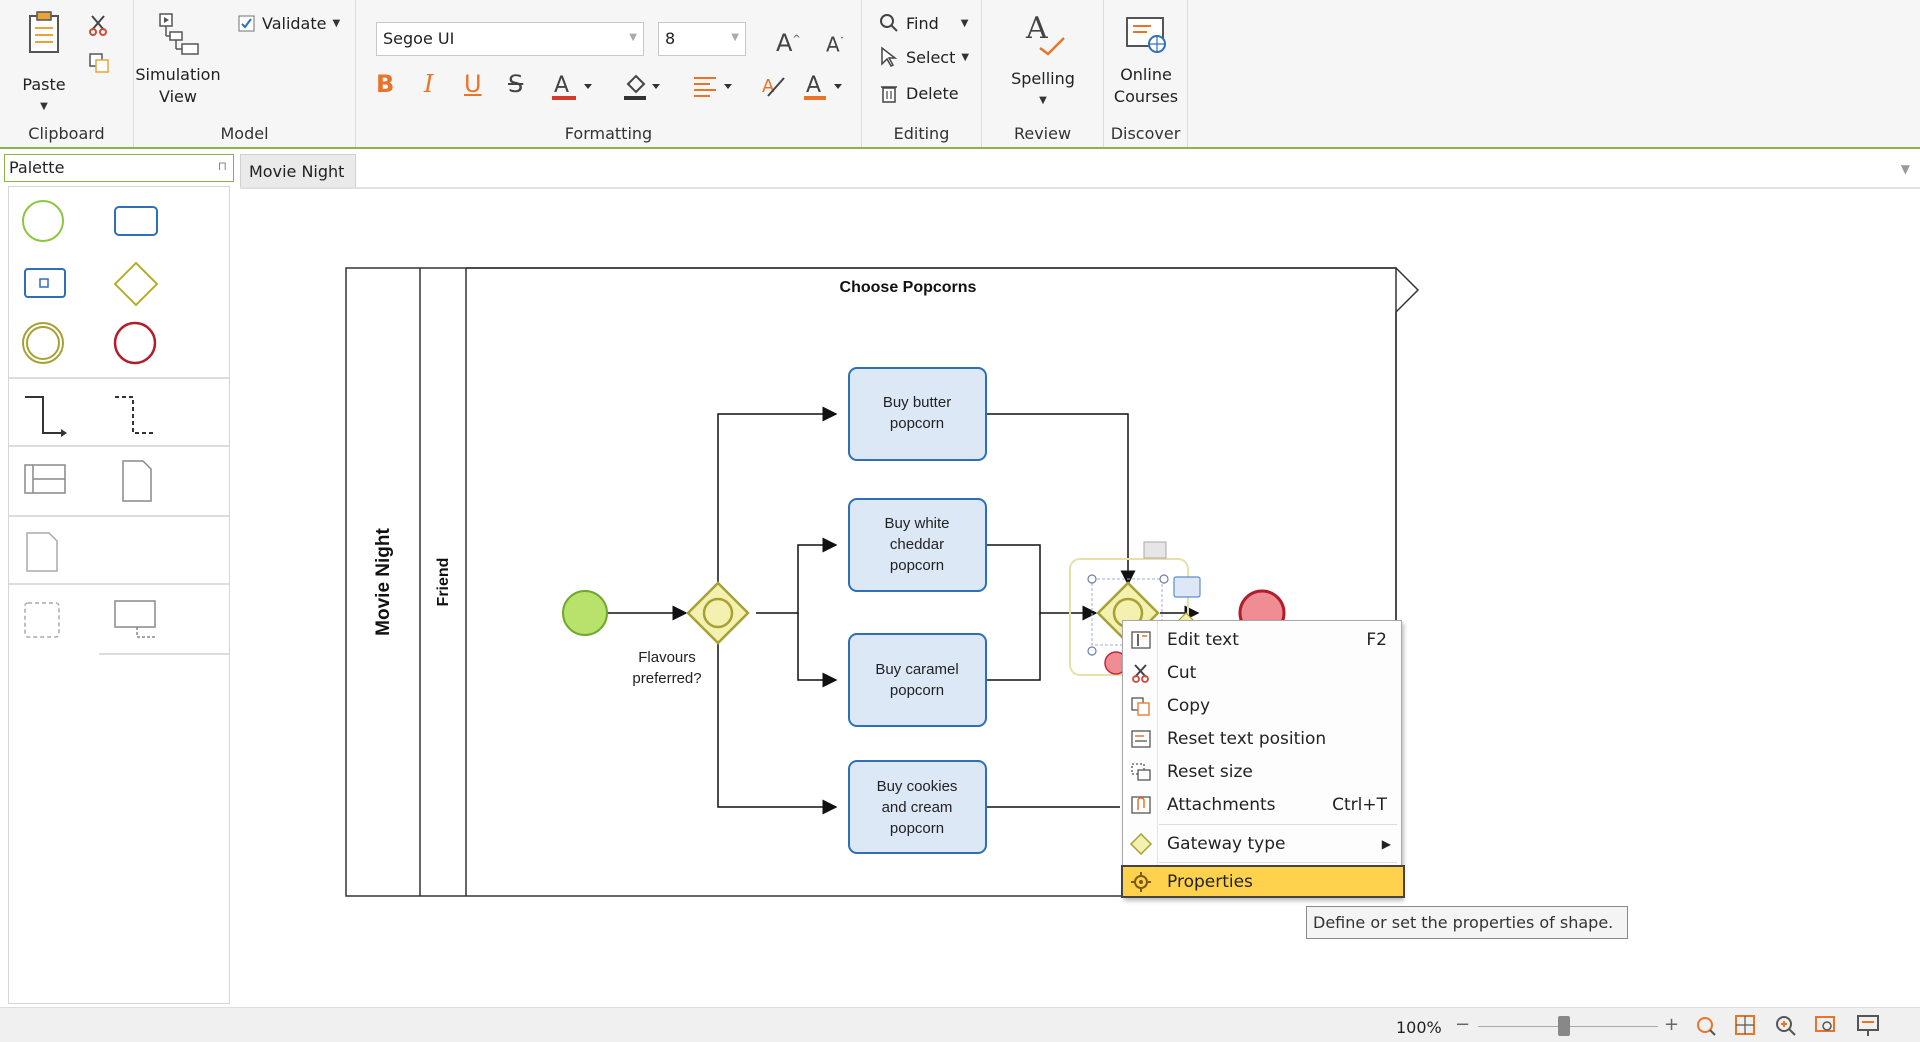 The width and height of the screenshot is (1920, 1042). I want to click on select-button: Select ▼, so click(923, 57).